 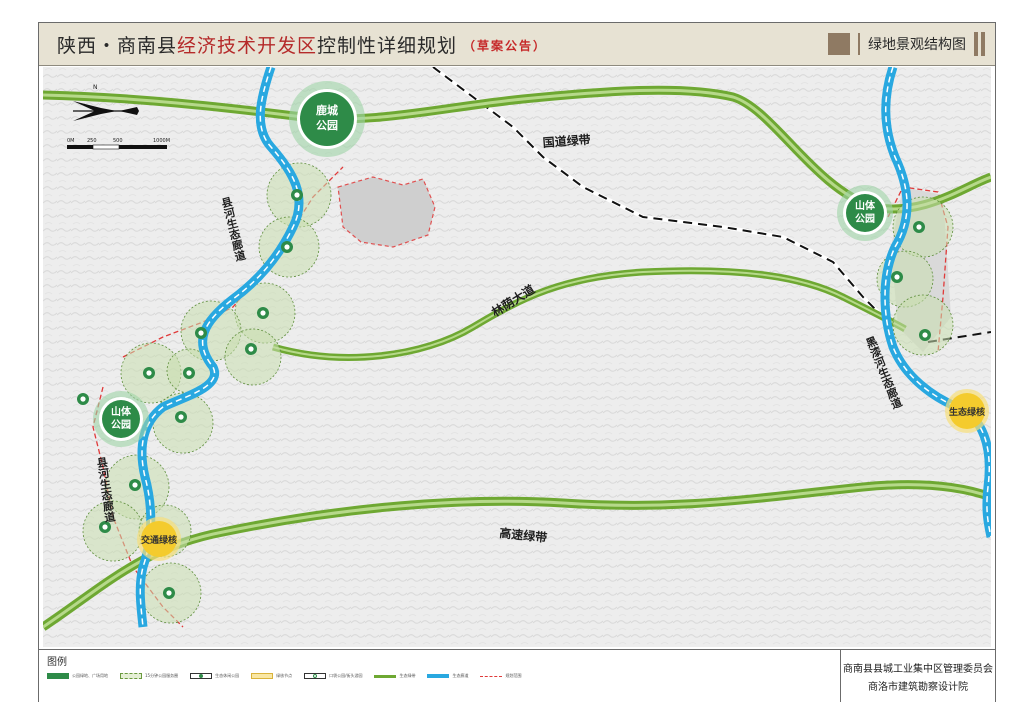 I want to click on title-prefix: 陕西・商南县, so click(x=117, y=46).